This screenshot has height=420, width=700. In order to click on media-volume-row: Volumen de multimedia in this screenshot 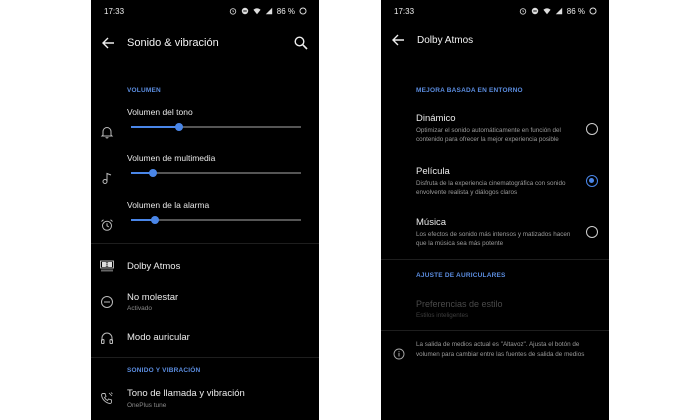, I will do `click(205, 176)`.